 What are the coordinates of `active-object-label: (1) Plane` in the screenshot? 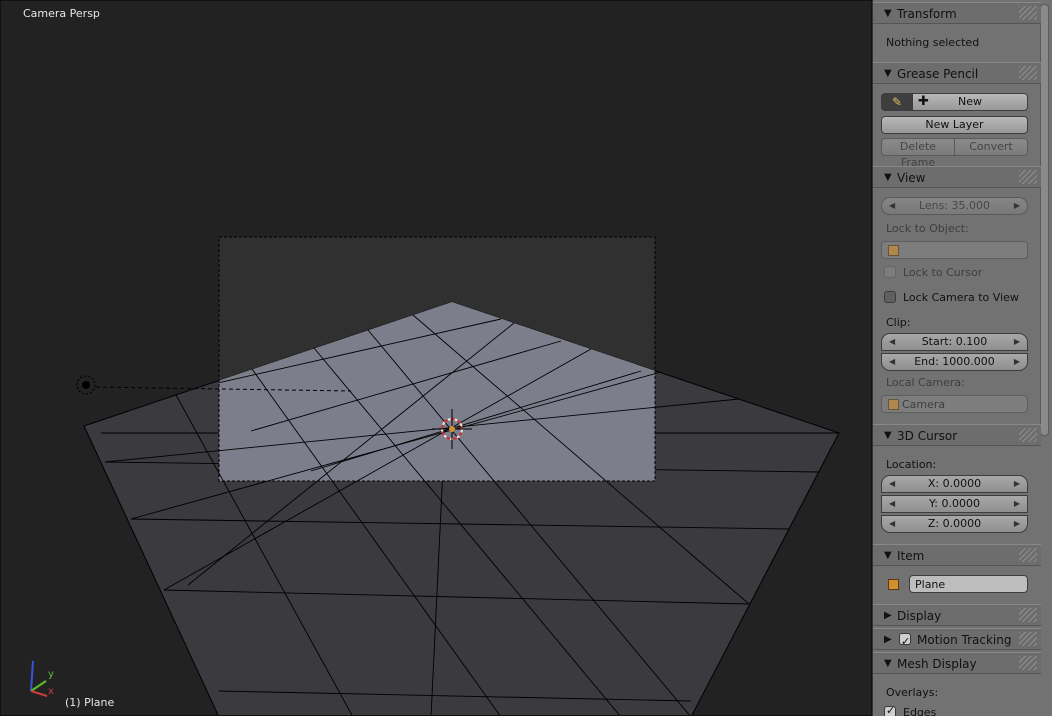 It's located at (90, 702).